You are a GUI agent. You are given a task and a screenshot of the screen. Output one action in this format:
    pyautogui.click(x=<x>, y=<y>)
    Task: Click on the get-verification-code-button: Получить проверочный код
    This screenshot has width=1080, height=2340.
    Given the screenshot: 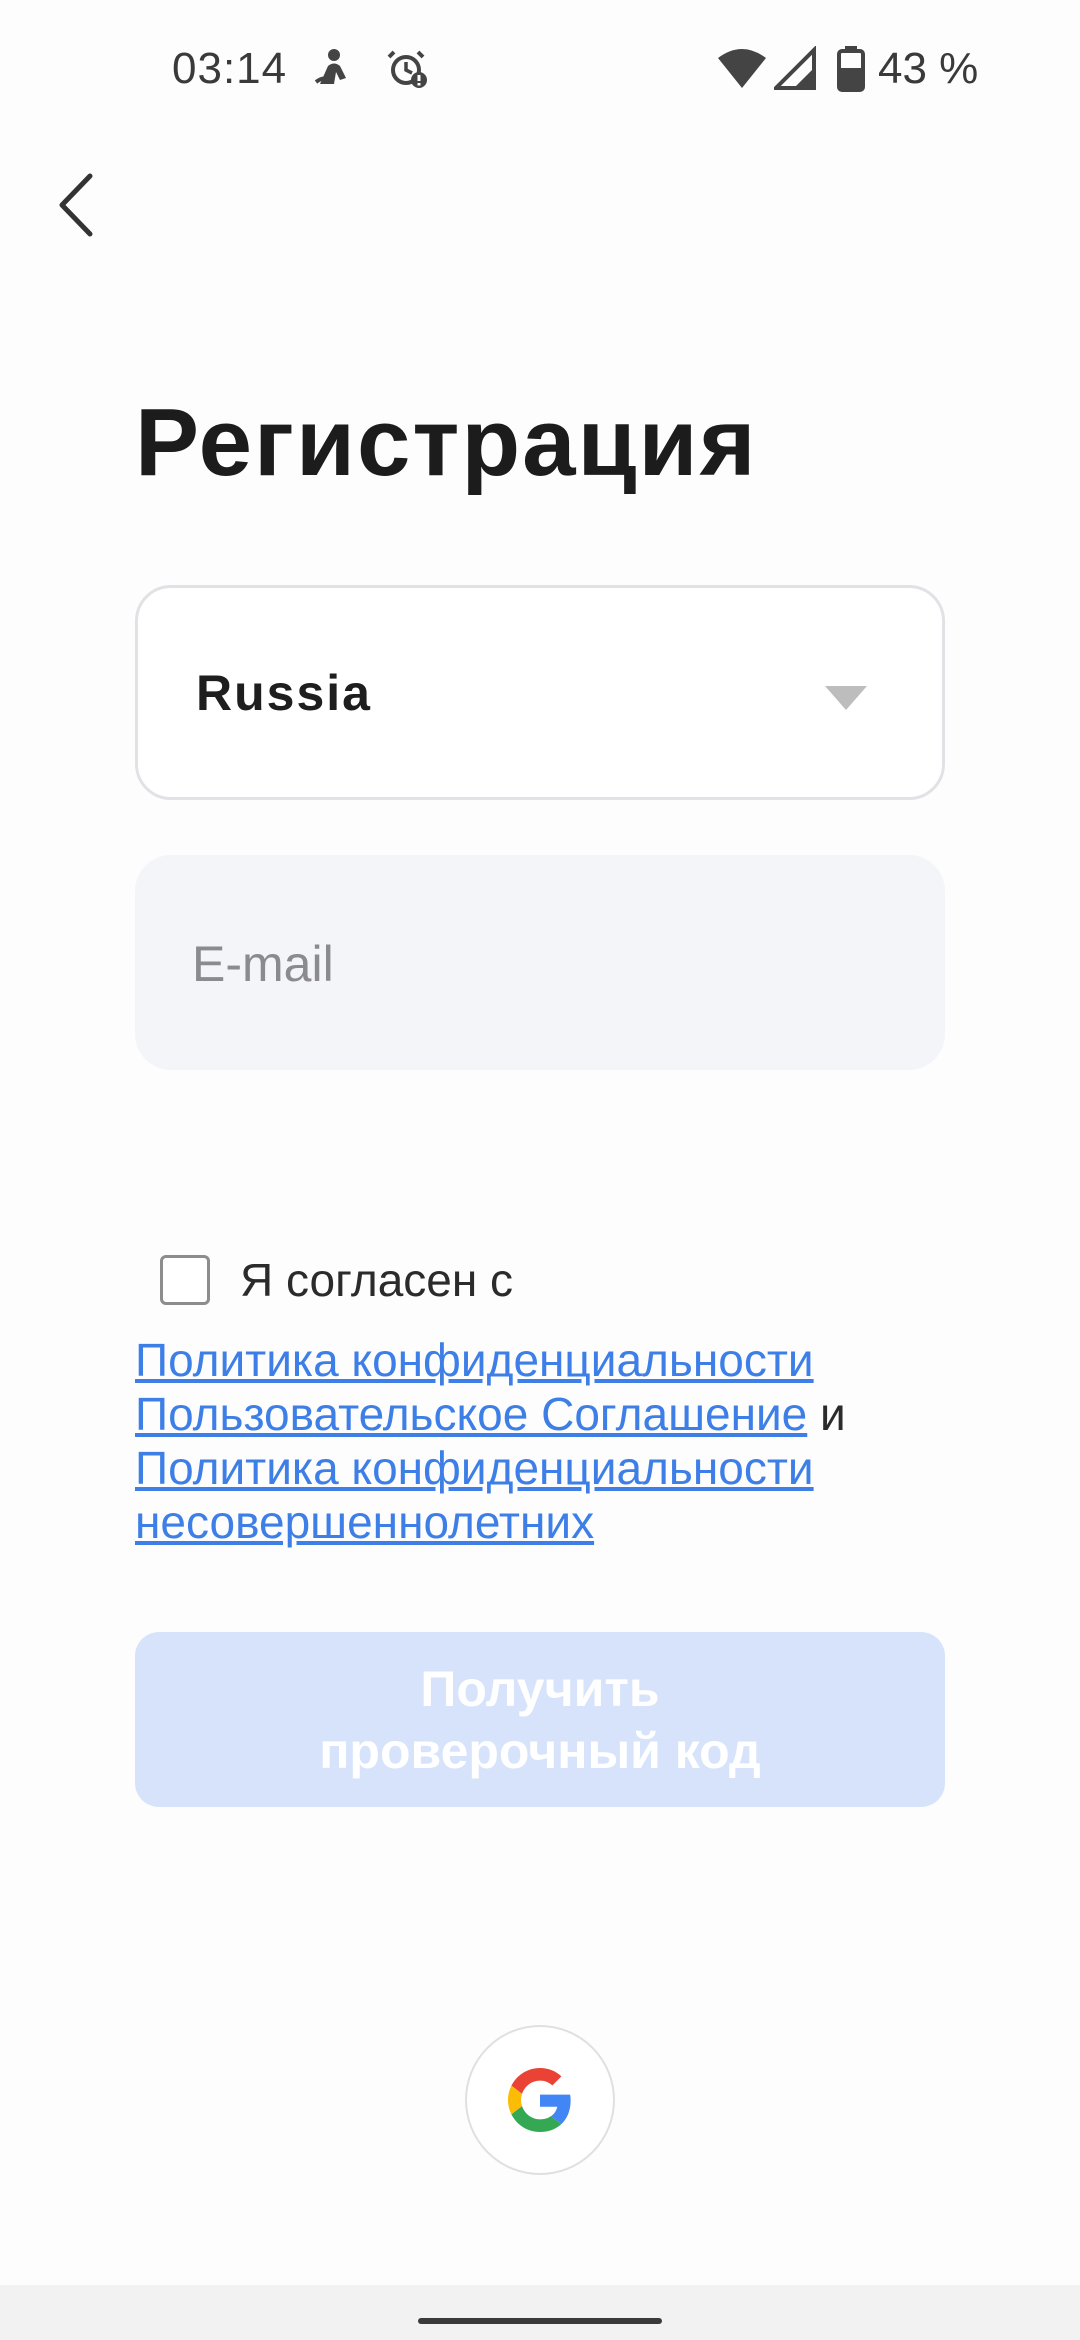 What is the action you would take?
    pyautogui.click(x=540, y=1719)
    